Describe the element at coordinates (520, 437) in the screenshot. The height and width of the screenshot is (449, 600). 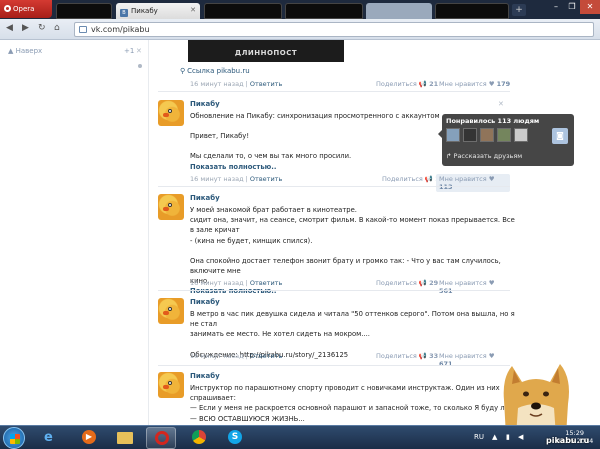
I see `volume-icon: ◀` at that location.